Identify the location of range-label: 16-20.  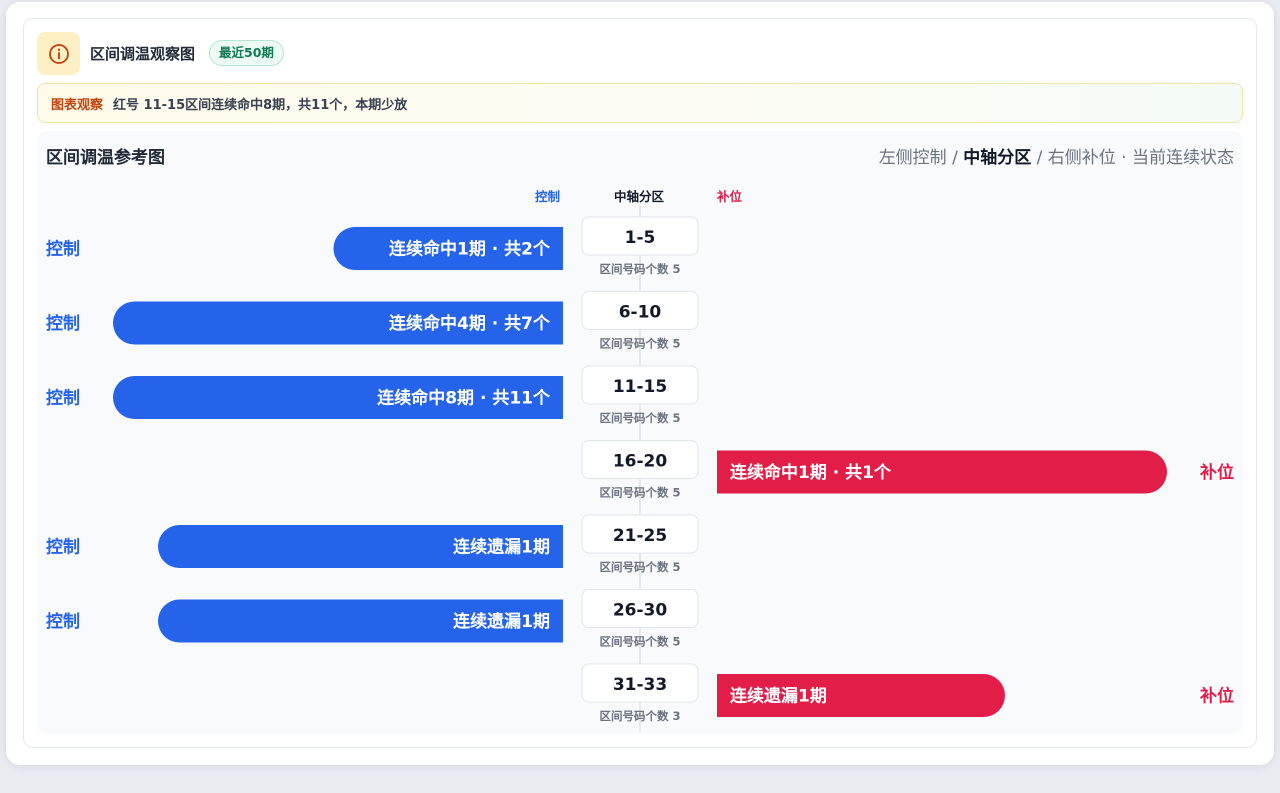
(640, 462).